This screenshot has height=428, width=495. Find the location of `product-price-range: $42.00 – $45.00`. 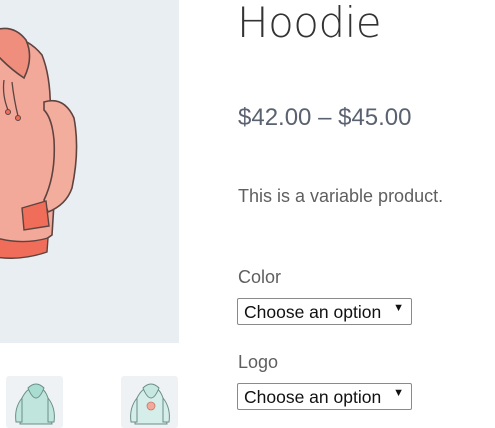

product-price-range: $42.00 – $45.00 is located at coordinates (325, 117).